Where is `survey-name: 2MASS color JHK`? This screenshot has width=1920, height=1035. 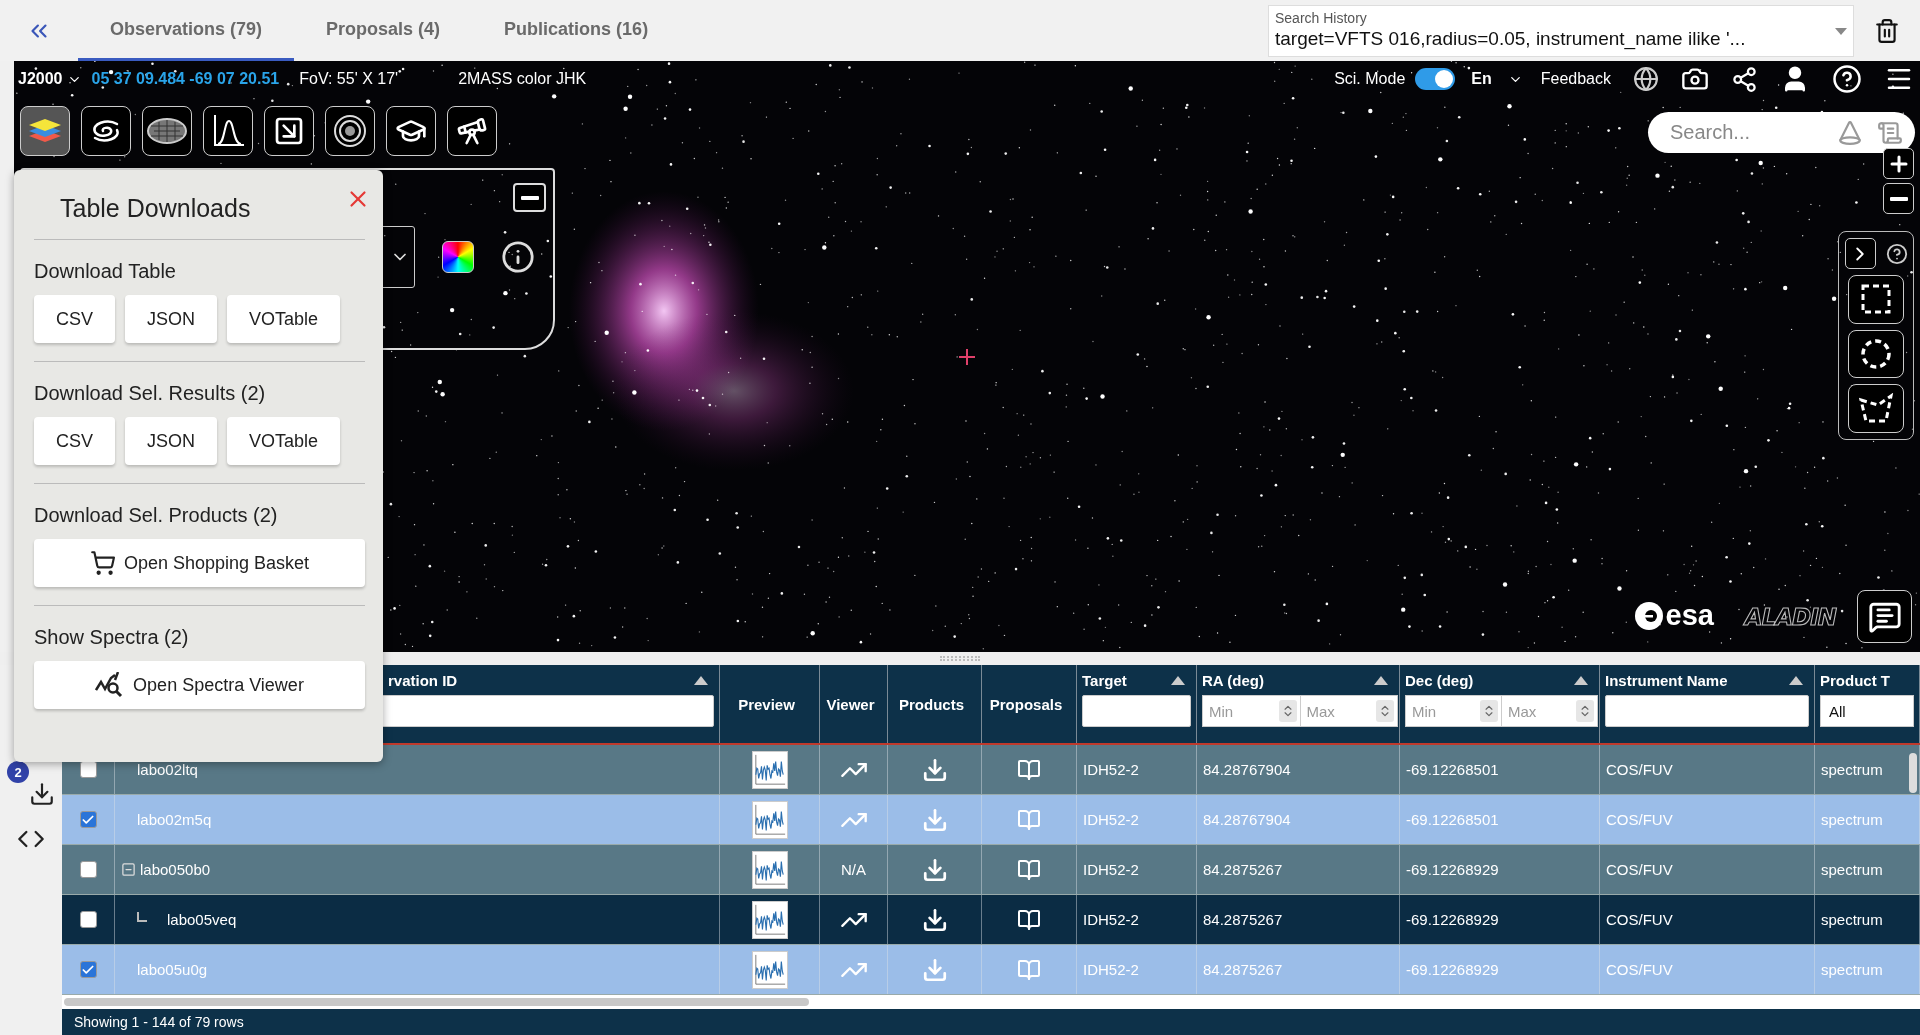 survey-name: 2MASS color JHK is located at coordinates (522, 79).